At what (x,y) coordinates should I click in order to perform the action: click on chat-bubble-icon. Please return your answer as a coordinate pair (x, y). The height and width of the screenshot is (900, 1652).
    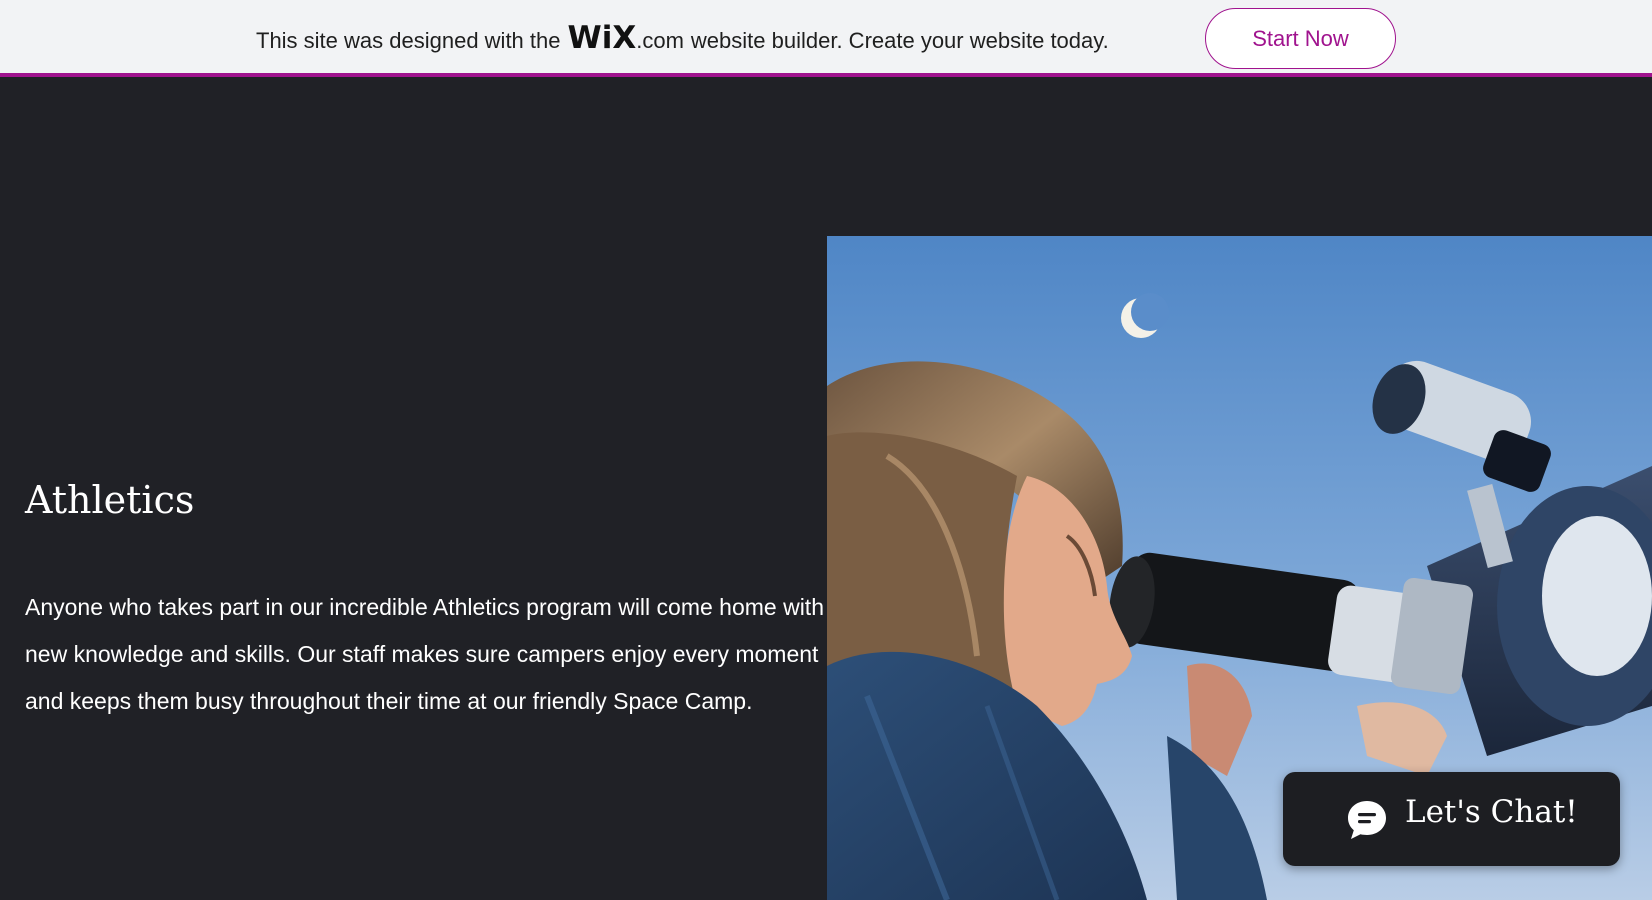
    Looking at the image, I should click on (1367, 820).